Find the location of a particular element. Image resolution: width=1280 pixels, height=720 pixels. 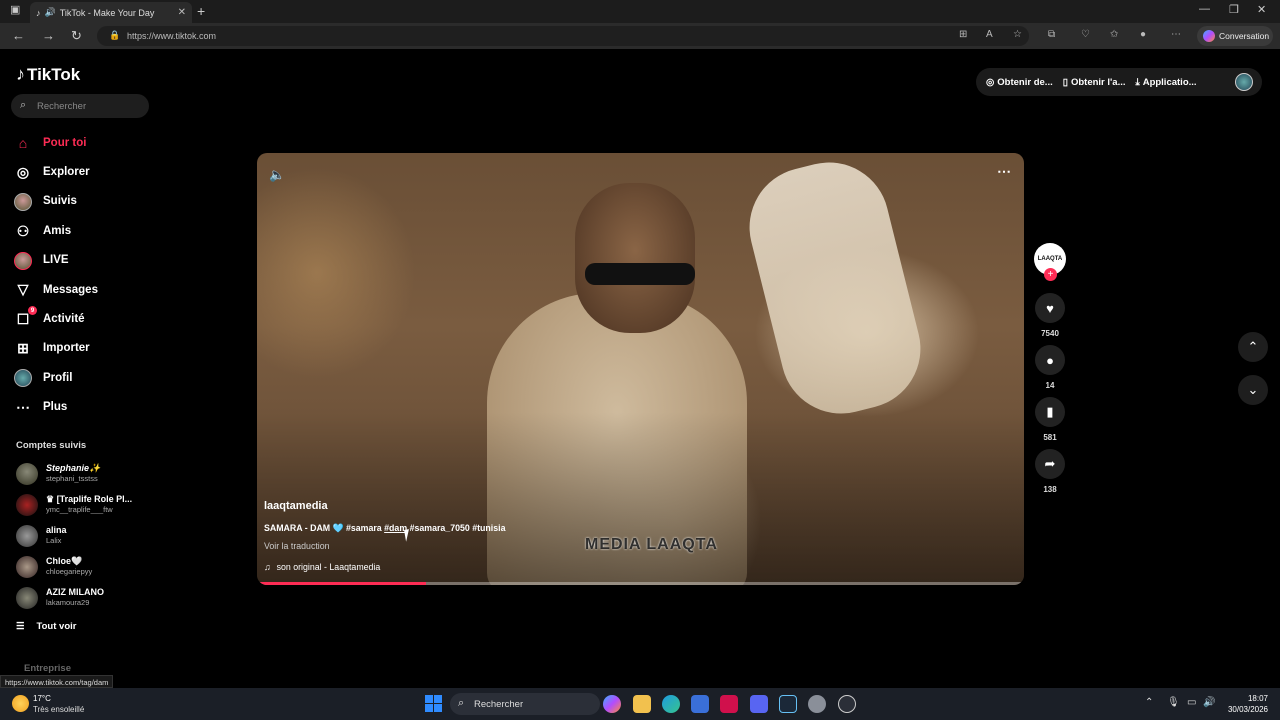

comment-icon: ● is located at coordinates (1050, 360).